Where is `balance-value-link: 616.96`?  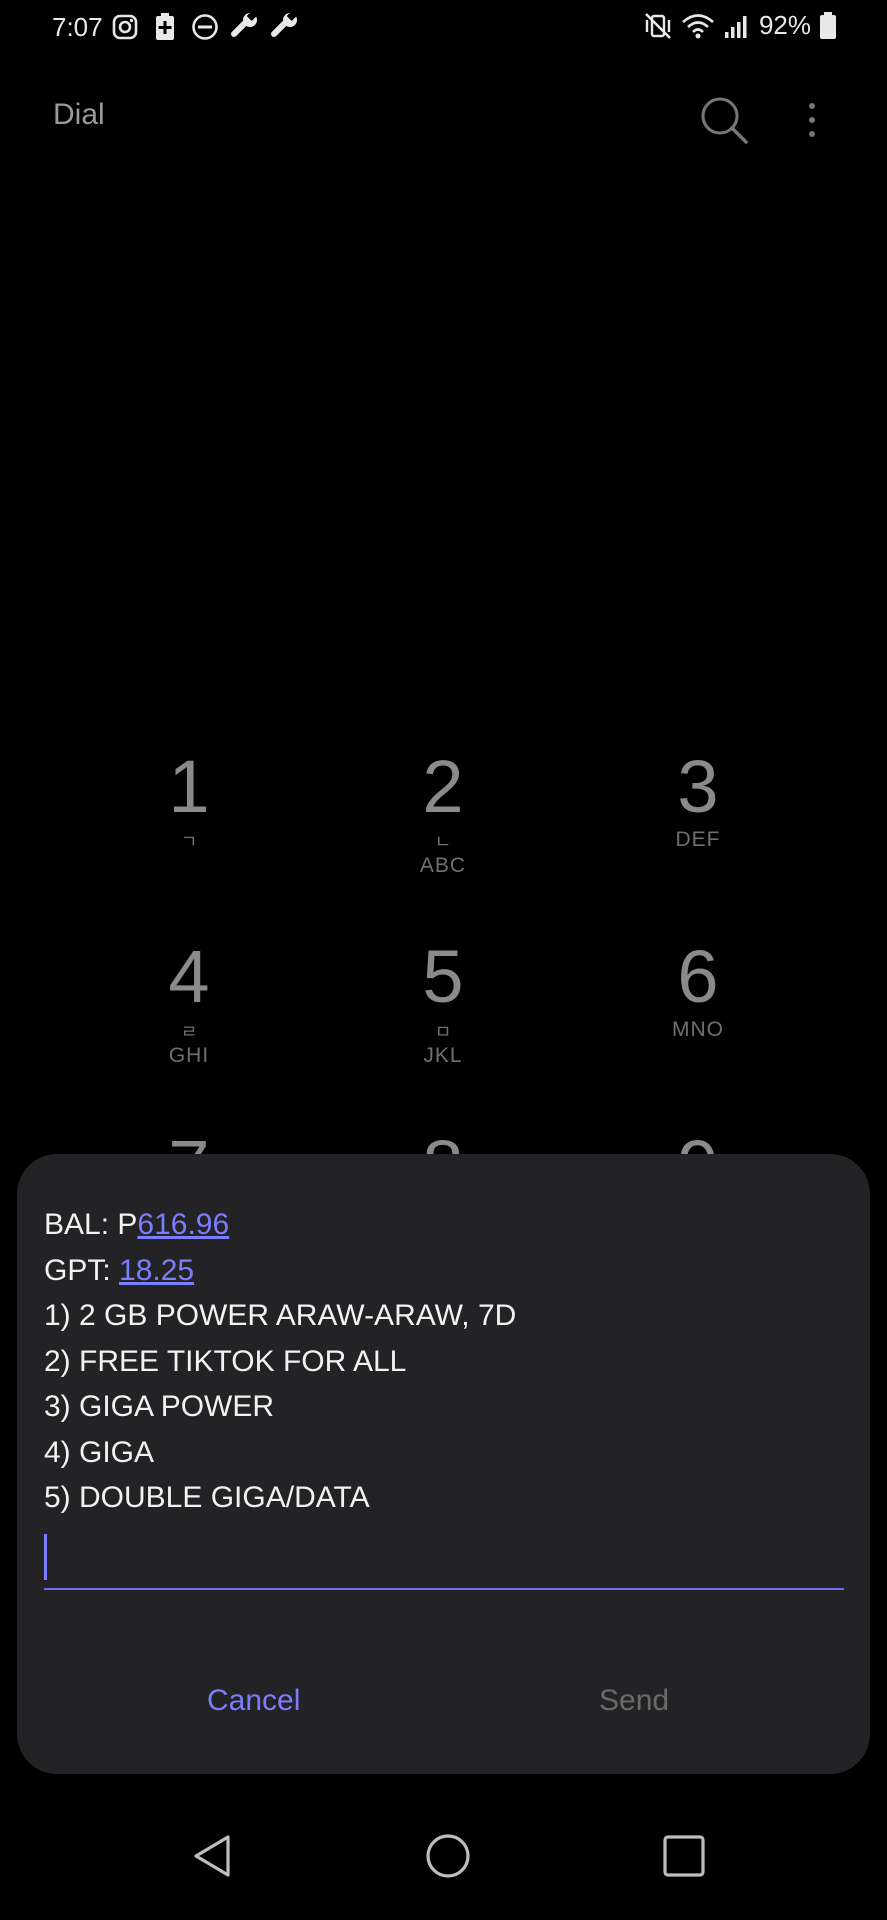
balance-value-link: 616.96 is located at coordinates (183, 1224).